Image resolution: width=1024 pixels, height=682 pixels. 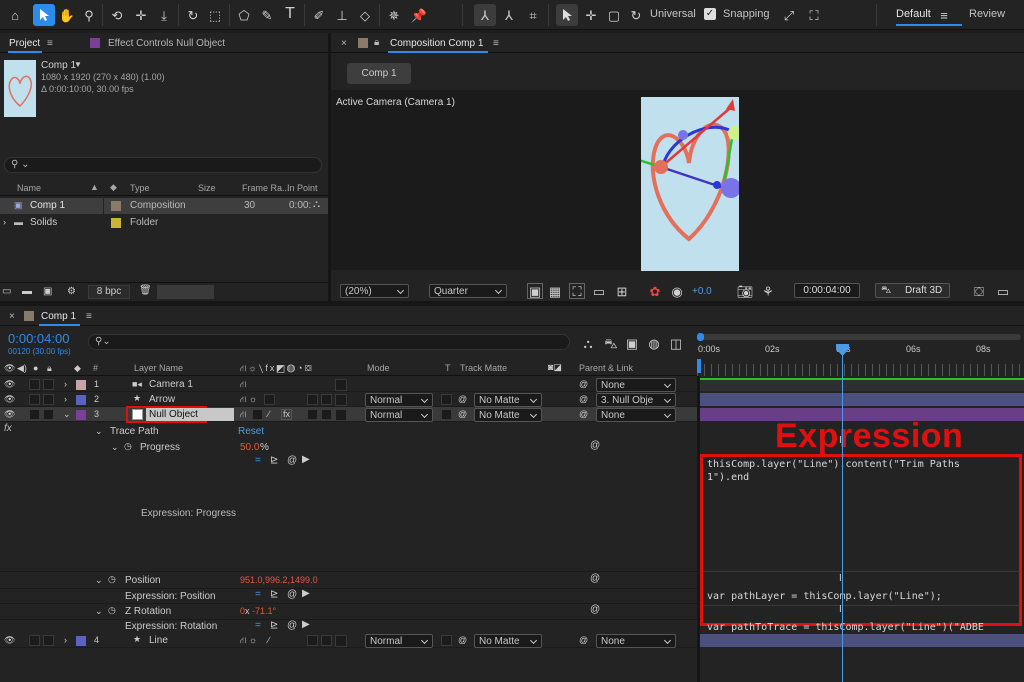 What do you see at coordinates (38, 338) in the screenshot?
I see `current-time: 0:00:04:00` at bounding box center [38, 338].